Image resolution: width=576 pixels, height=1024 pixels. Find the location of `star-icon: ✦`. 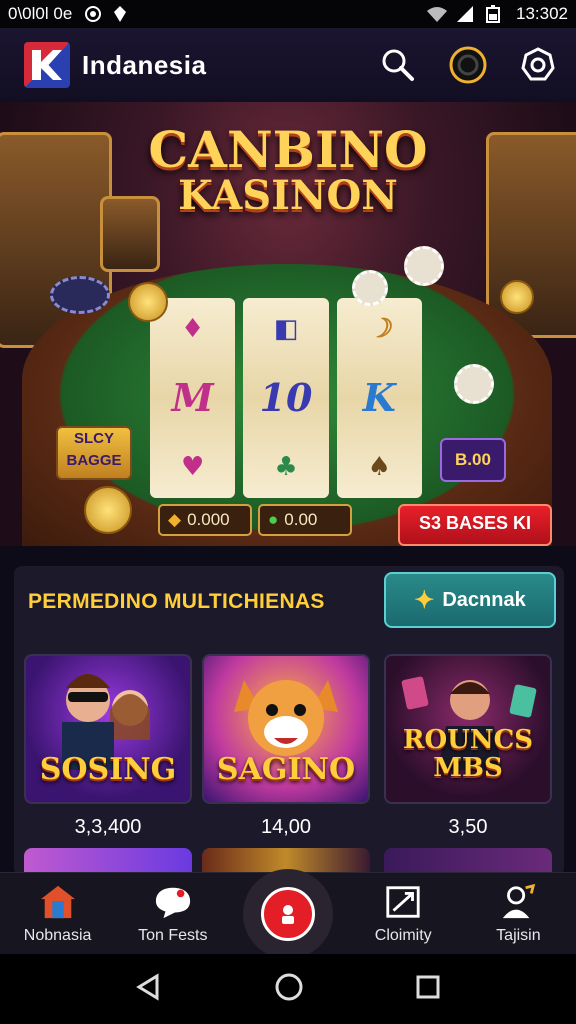

star-icon: ✦ is located at coordinates (424, 600).